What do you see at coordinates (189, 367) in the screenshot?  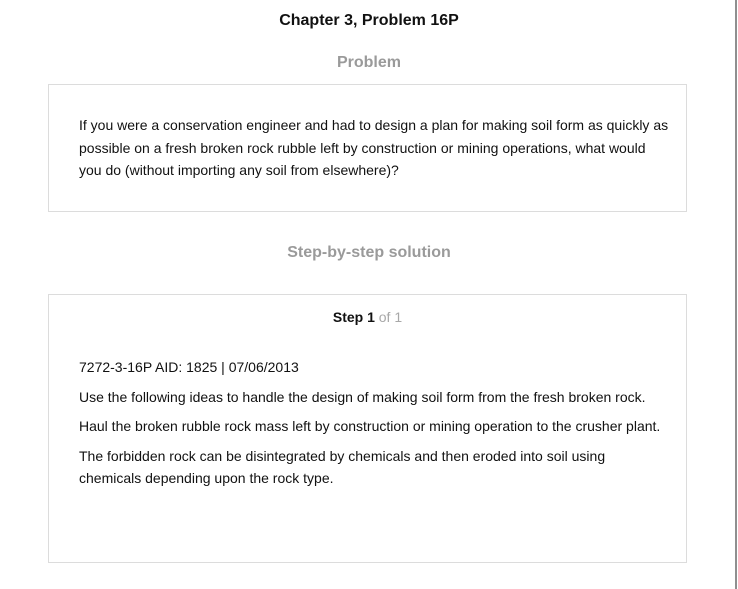 I see `step-meta-line: 7272-3-16P AID: 1825 | 07/06/2013` at bounding box center [189, 367].